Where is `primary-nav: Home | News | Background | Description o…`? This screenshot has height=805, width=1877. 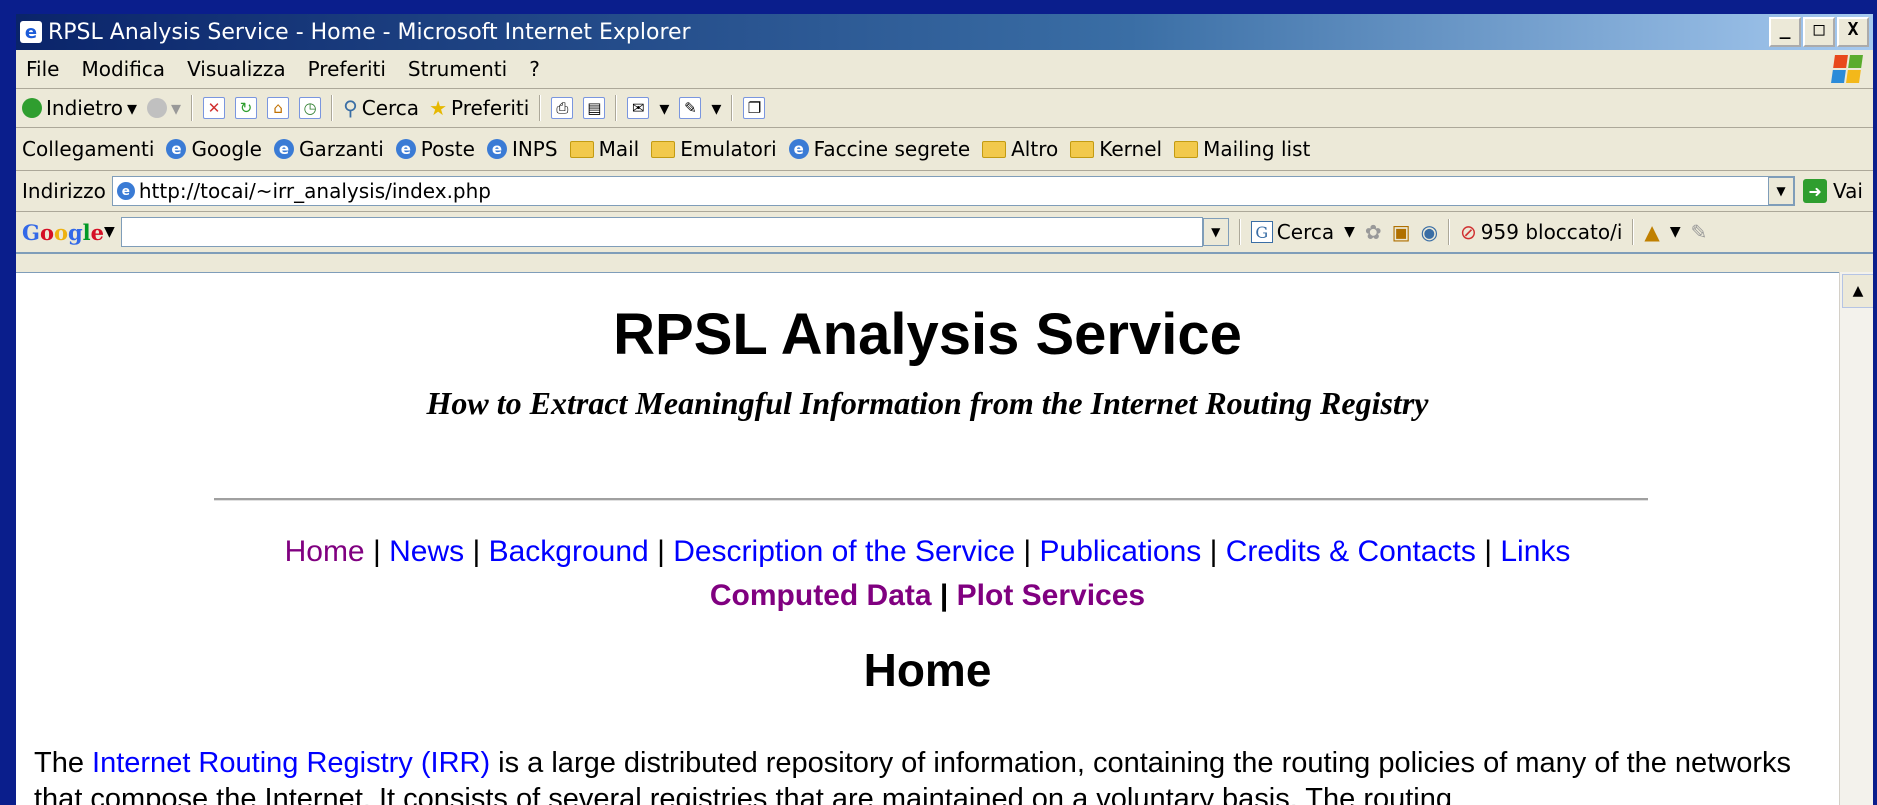
primary-nav: Home | News | Background | Description o… is located at coordinates (927, 552).